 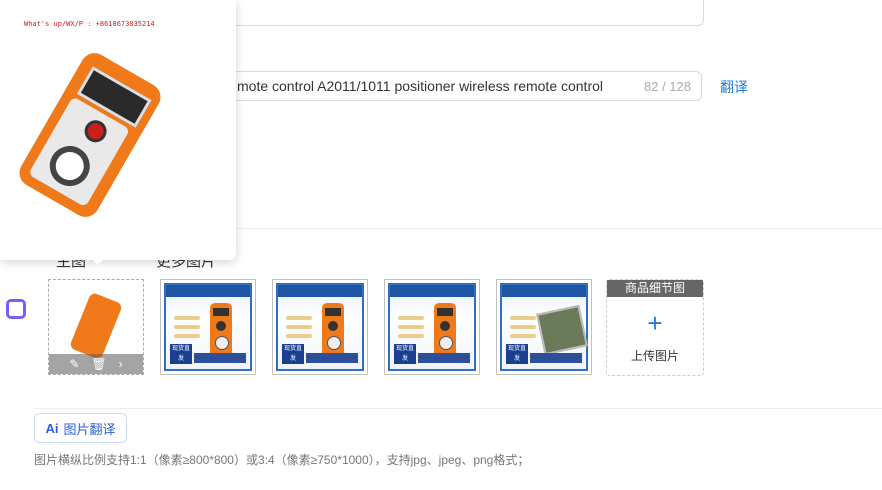 I want to click on product-thumbnail-3: 现货直发, so click(x=432, y=327).